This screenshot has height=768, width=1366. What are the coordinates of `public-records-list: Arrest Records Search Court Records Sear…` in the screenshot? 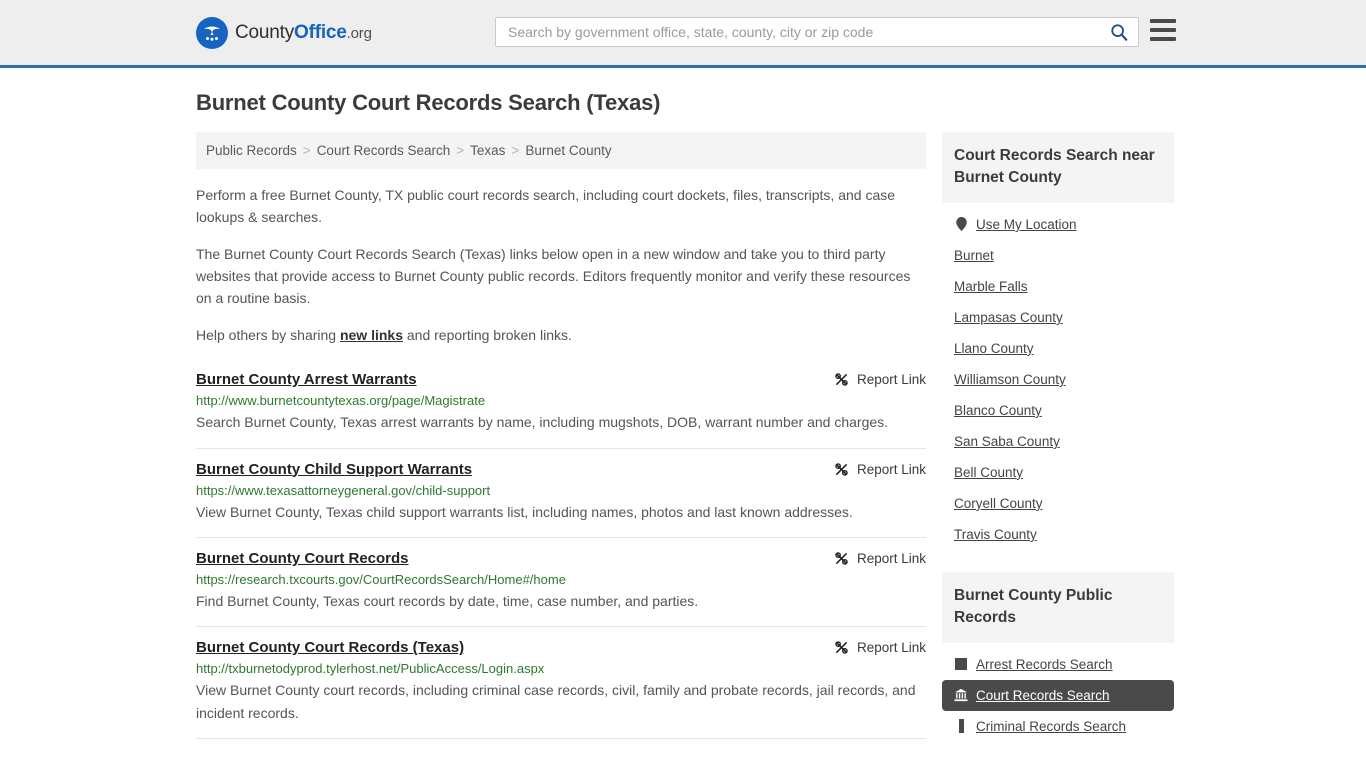 It's located at (1058, 692).